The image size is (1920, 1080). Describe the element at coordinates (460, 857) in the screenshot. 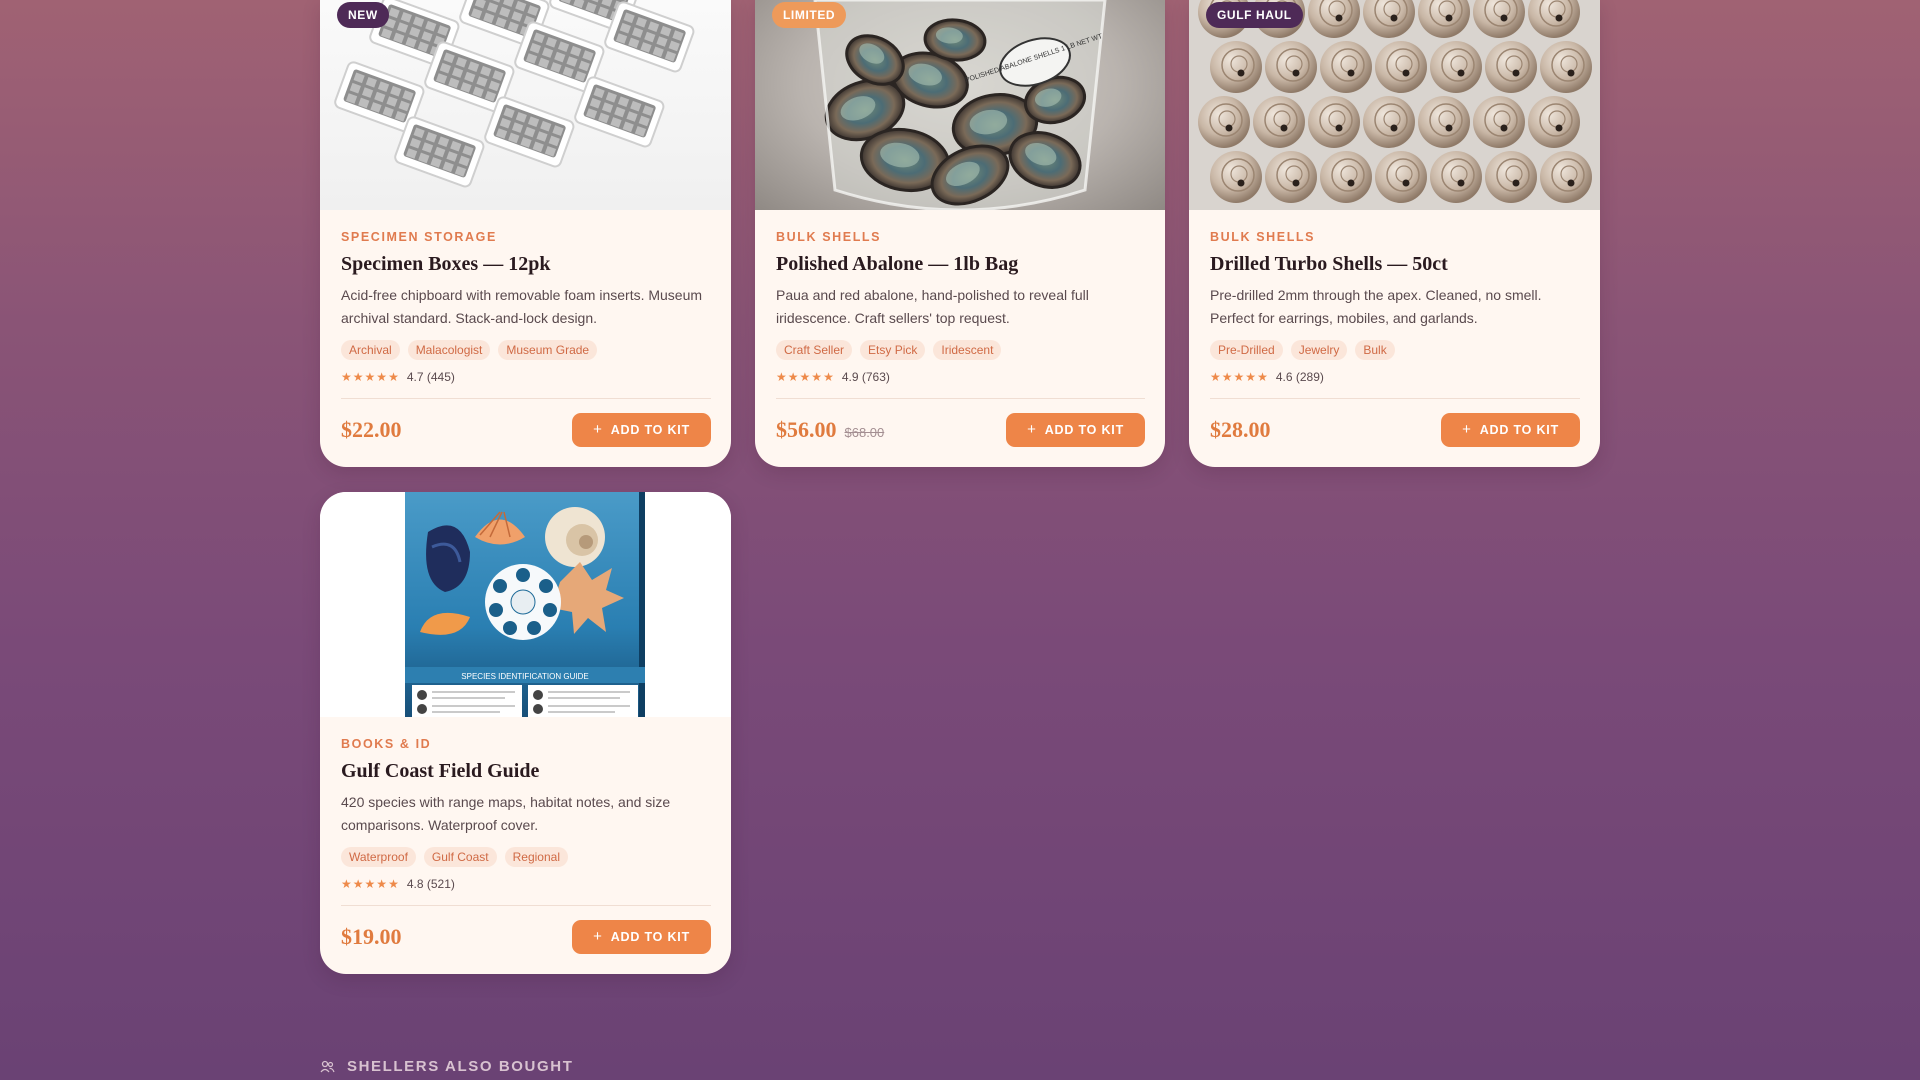

I see `tag: Gulf Coast` at that location.